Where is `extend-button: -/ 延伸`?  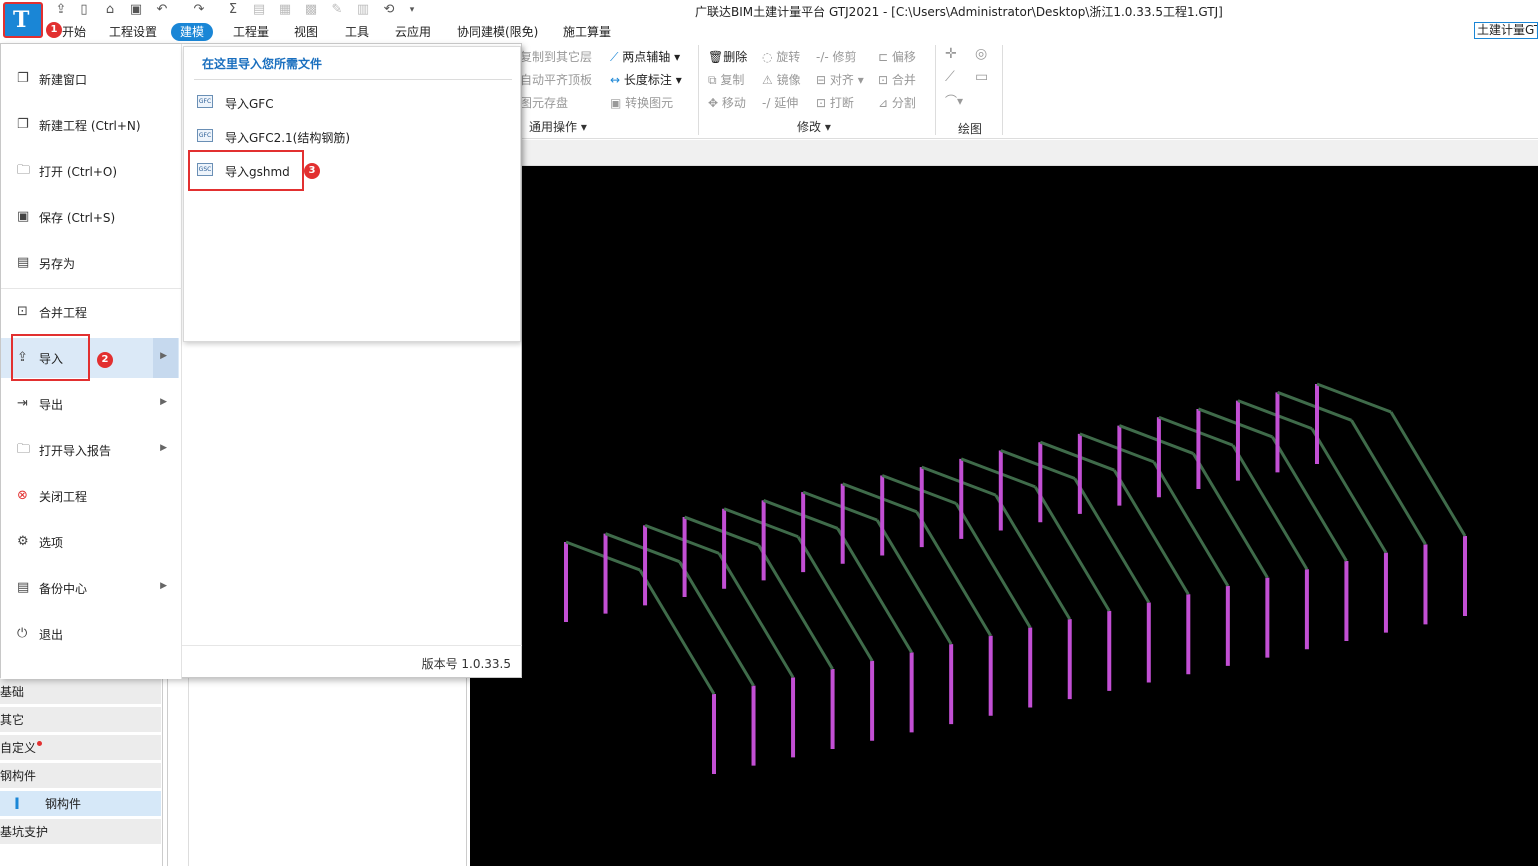 extend-button: -/ 延伸 is located at coordinates (780, 102).